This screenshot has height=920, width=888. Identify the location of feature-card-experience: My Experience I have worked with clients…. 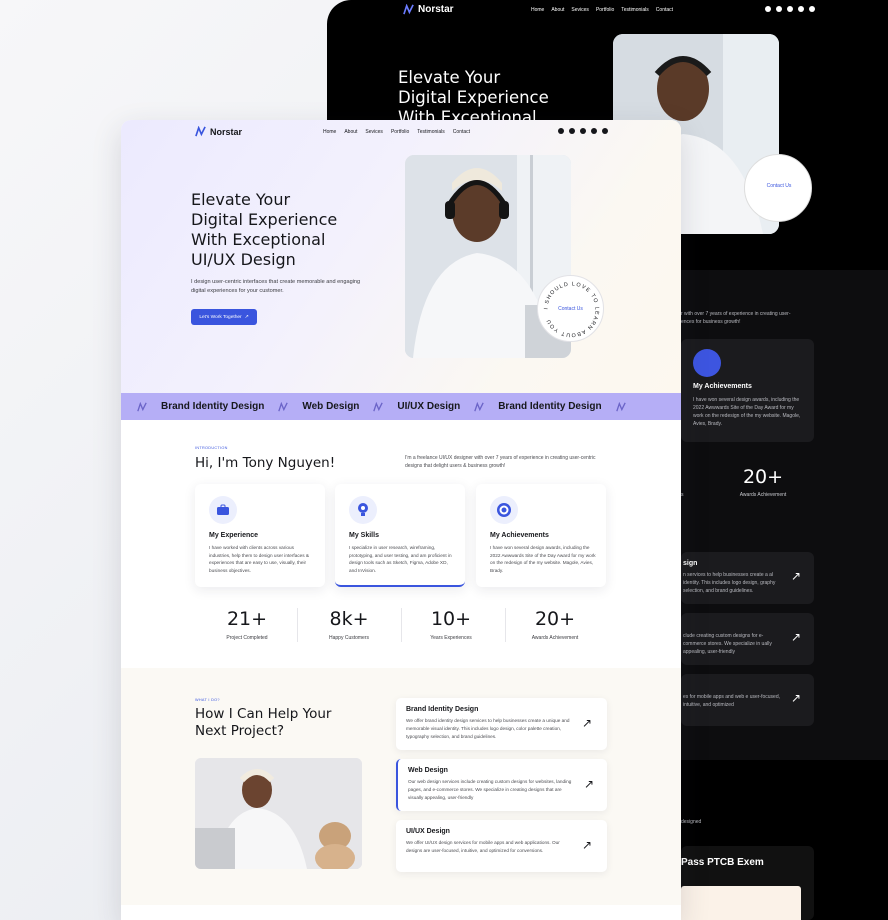
(260, 535).